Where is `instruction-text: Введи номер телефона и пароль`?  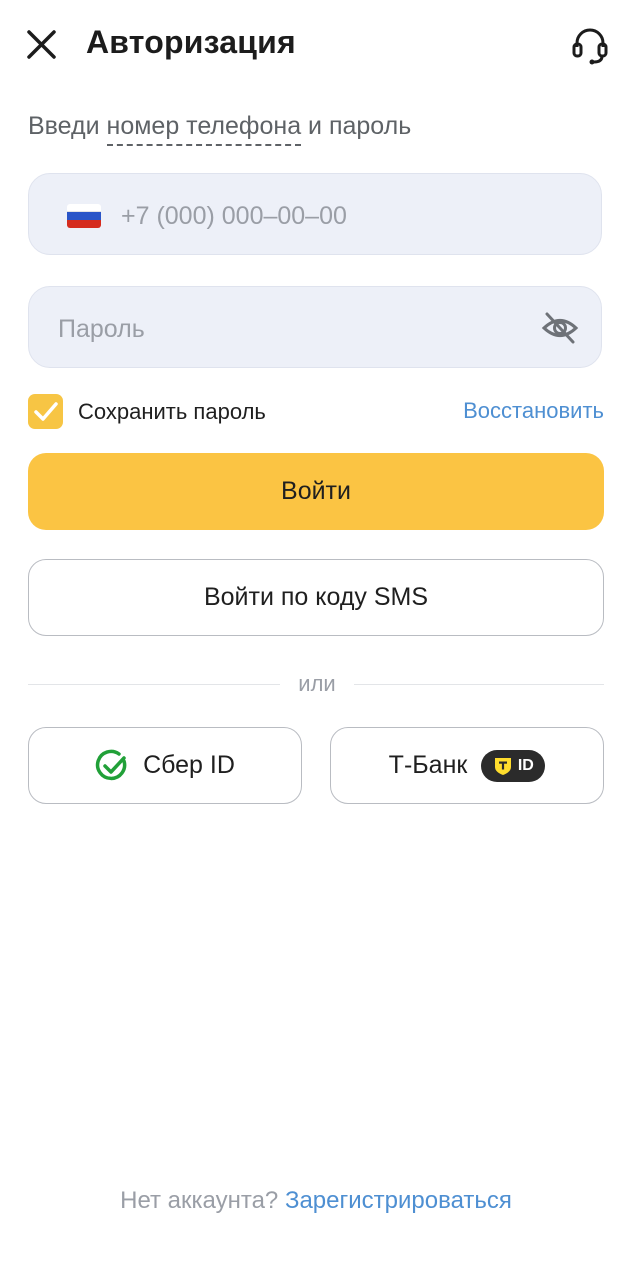 instruction-text: Введи номер телефона и пароль is located at coordinates (220, 129).